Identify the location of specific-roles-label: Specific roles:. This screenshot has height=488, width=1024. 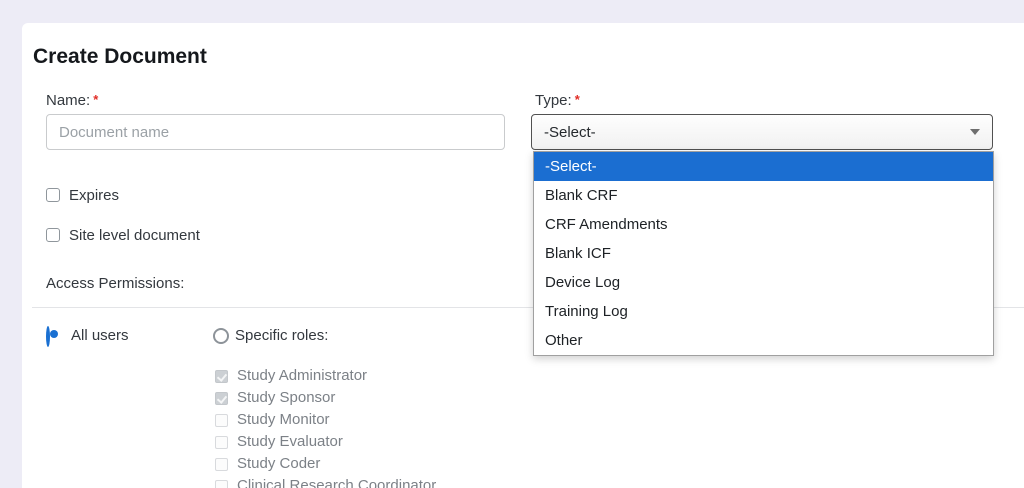
(282, 335).